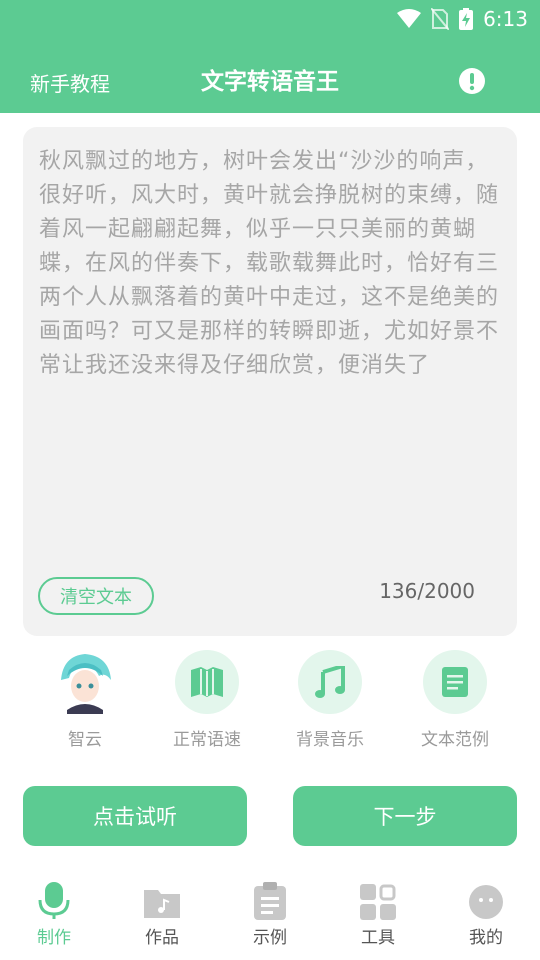  I want to click on voice-avatar, so click(85, 682).